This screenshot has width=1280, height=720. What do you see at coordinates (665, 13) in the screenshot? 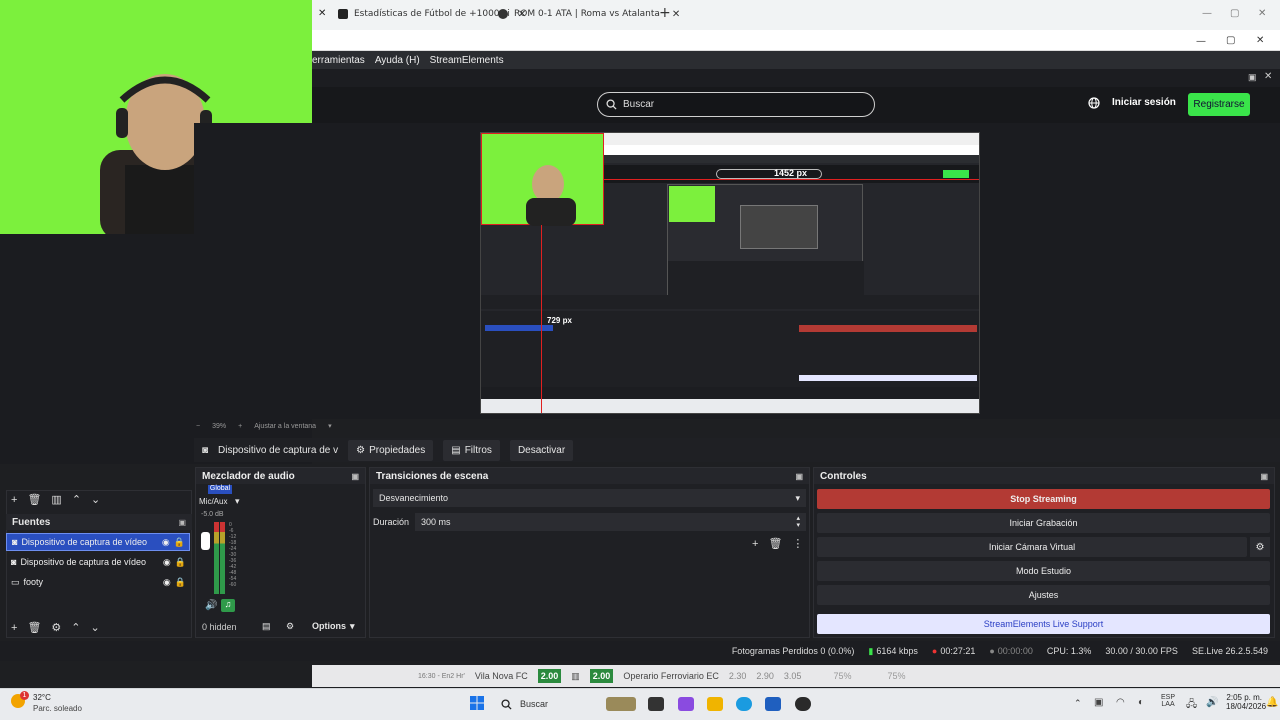
I see `new-tab-button: +` at bounding box center [665, 13].